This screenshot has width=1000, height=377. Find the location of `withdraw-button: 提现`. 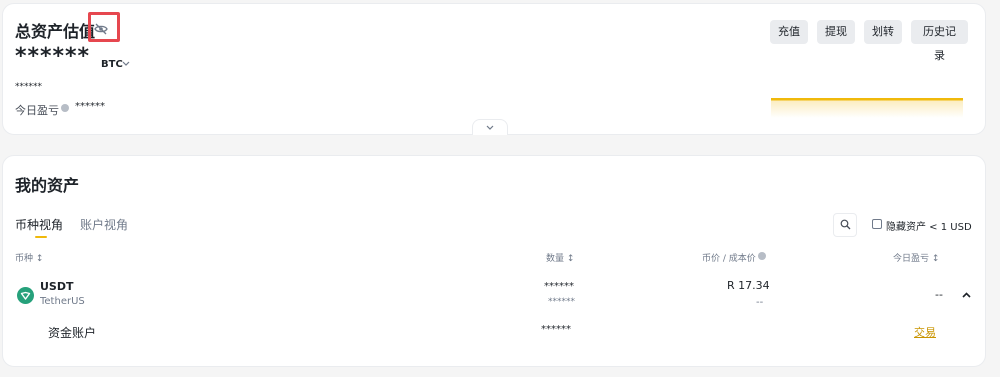

withdraw-button: 提现 is located at coordinates (836, 32).